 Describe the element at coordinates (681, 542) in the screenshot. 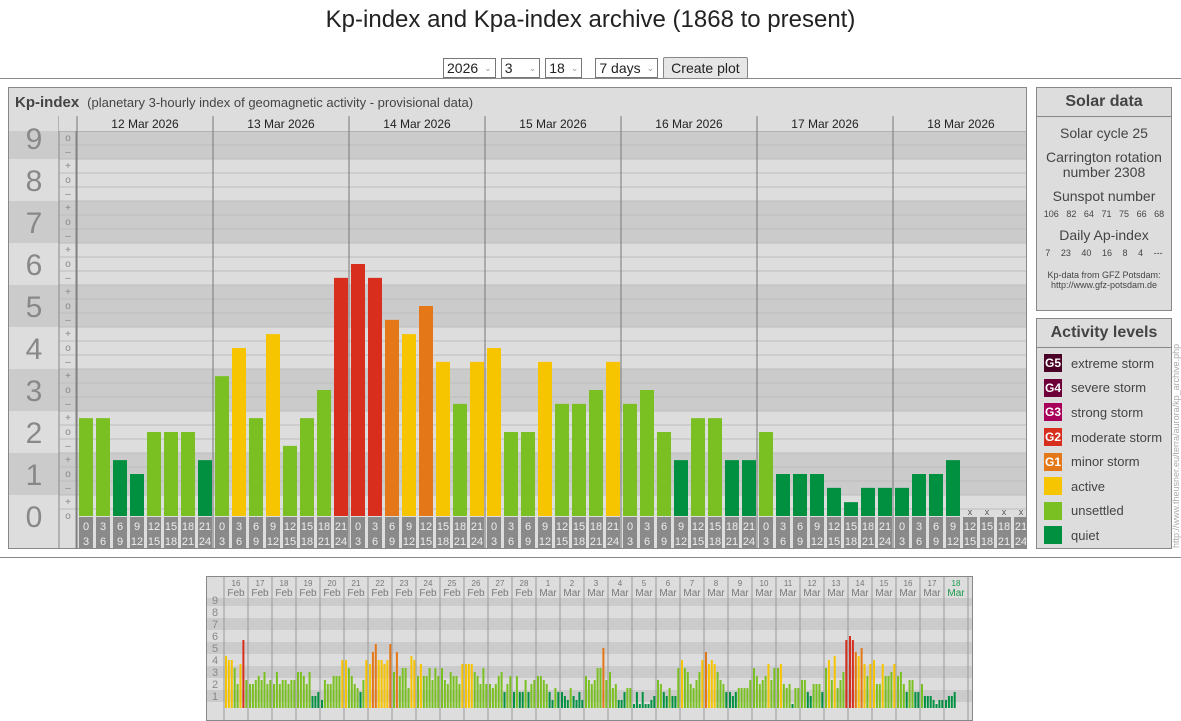

I see `slot-label-end: 12` at that location.